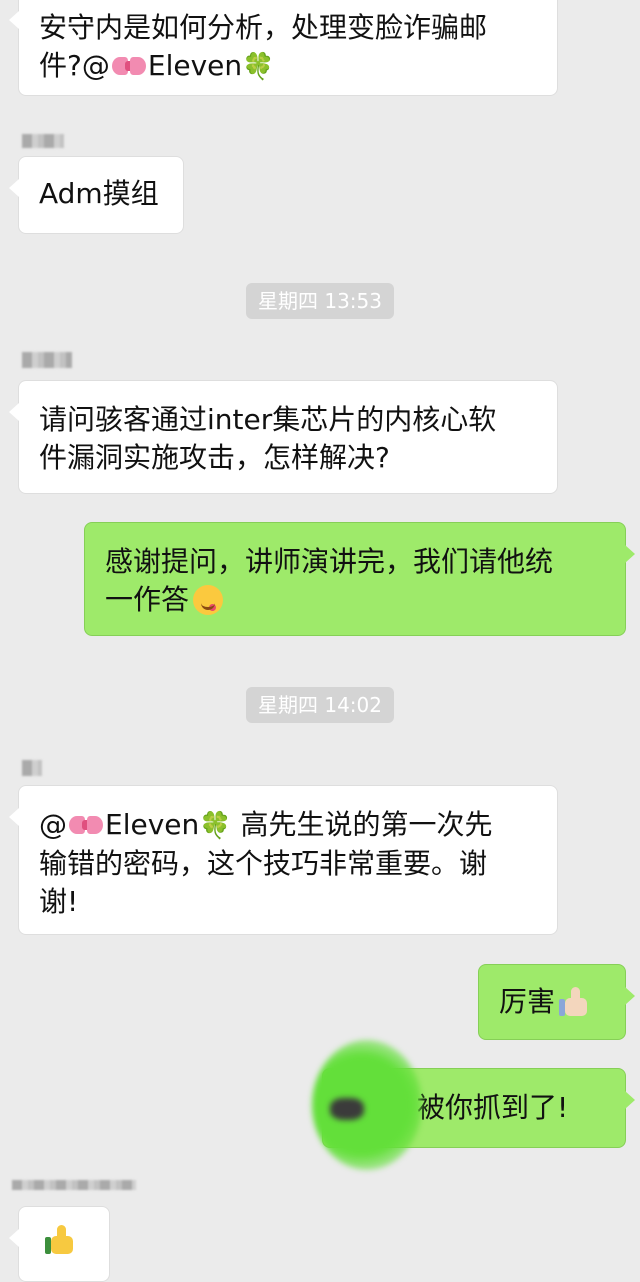  Describe the element at coordinates (283, 437) in the screenshot. I see `message-bubble-incoming: 请问骇客通过inter集芯片的内核心软 件漏洞实施攻击，怎样解决?` at that location.